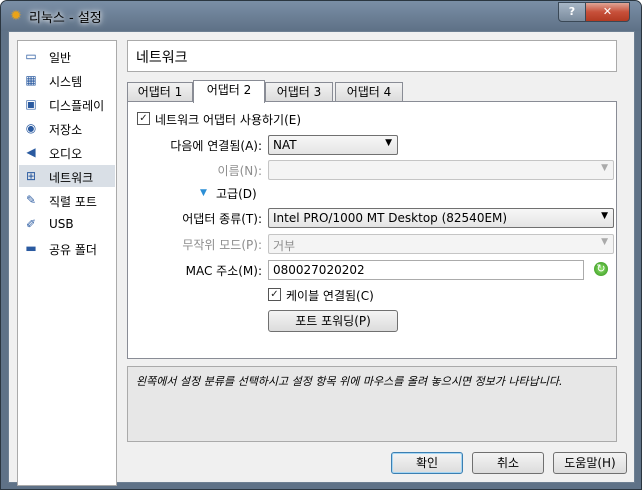 This screenshot has height=490, width=642. I want to click on usb-icon: ✐, so click(31, 224).